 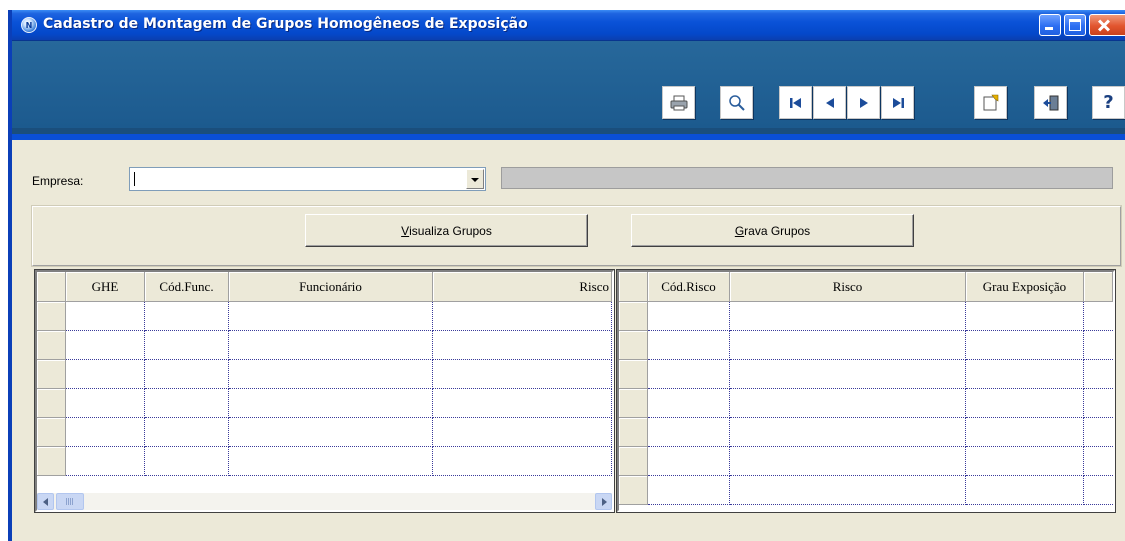 I want to click on empresa-combobox, so click(x=307, y=179).